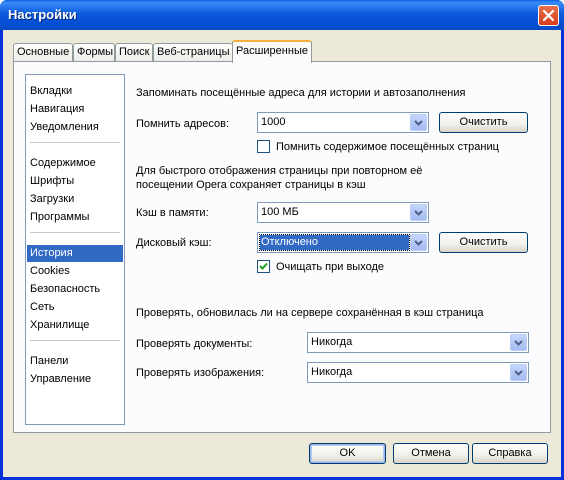  I want to click on check-documents-value: Никогда, so click(332, 342).